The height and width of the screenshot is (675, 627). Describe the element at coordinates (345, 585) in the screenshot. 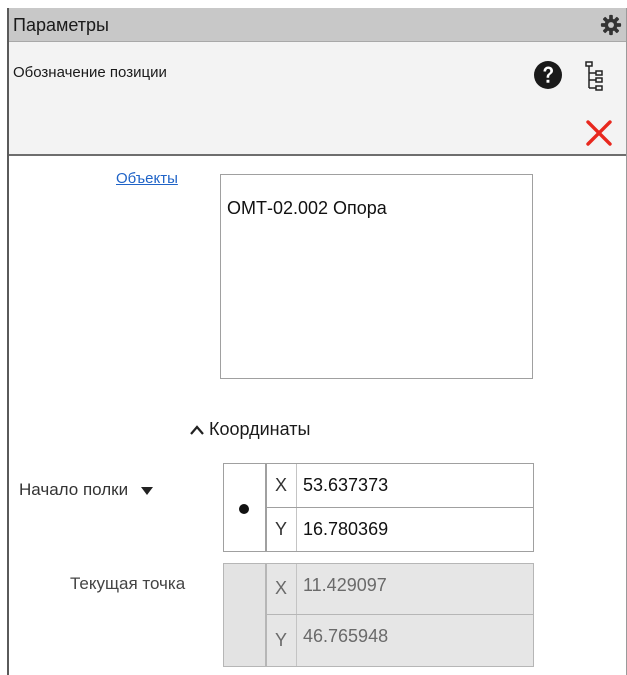

I see `current-x-value: 11.429097` at that location.